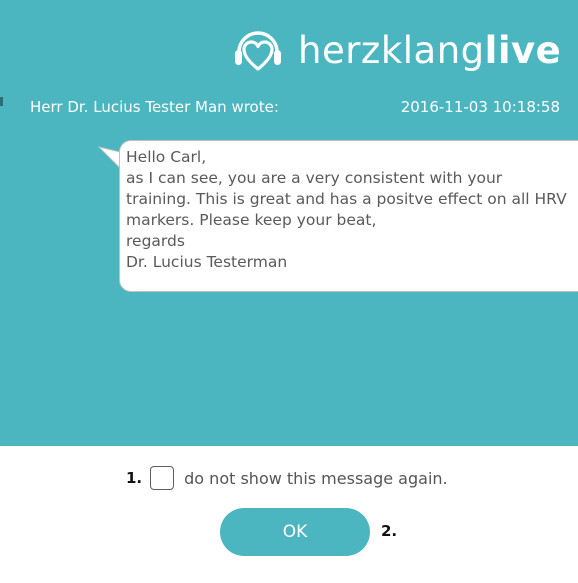 The height and width of the screenshot is (583, 578). Describe the element at coordinates (134, 478) in the screenshot. I see `step-1-label: 1.` at that location.